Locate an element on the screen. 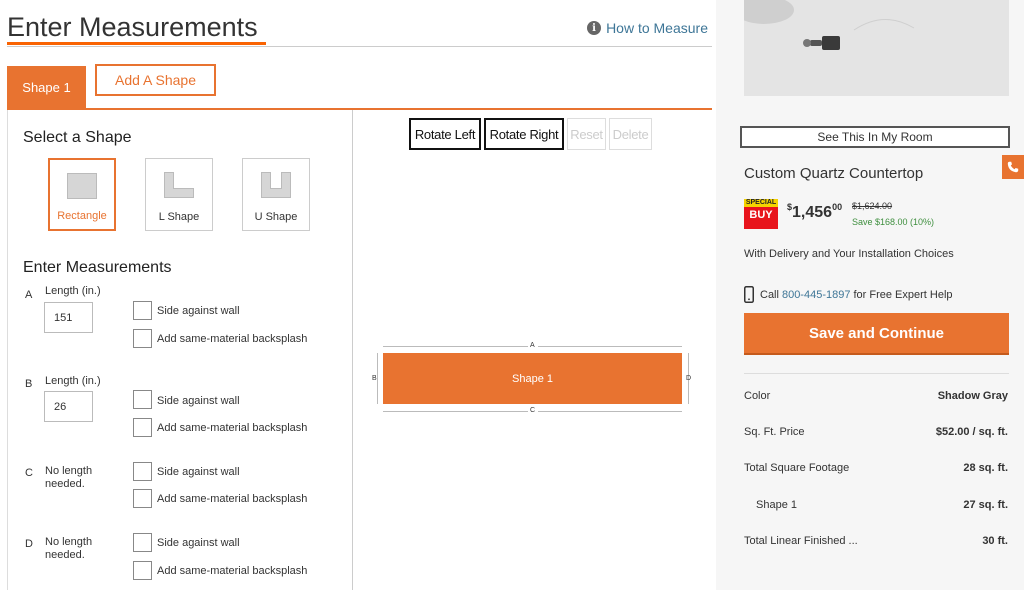 The width and height of the screenshot is (1024, 590). dimension-line-a-left is located at coordinates (455, 346).